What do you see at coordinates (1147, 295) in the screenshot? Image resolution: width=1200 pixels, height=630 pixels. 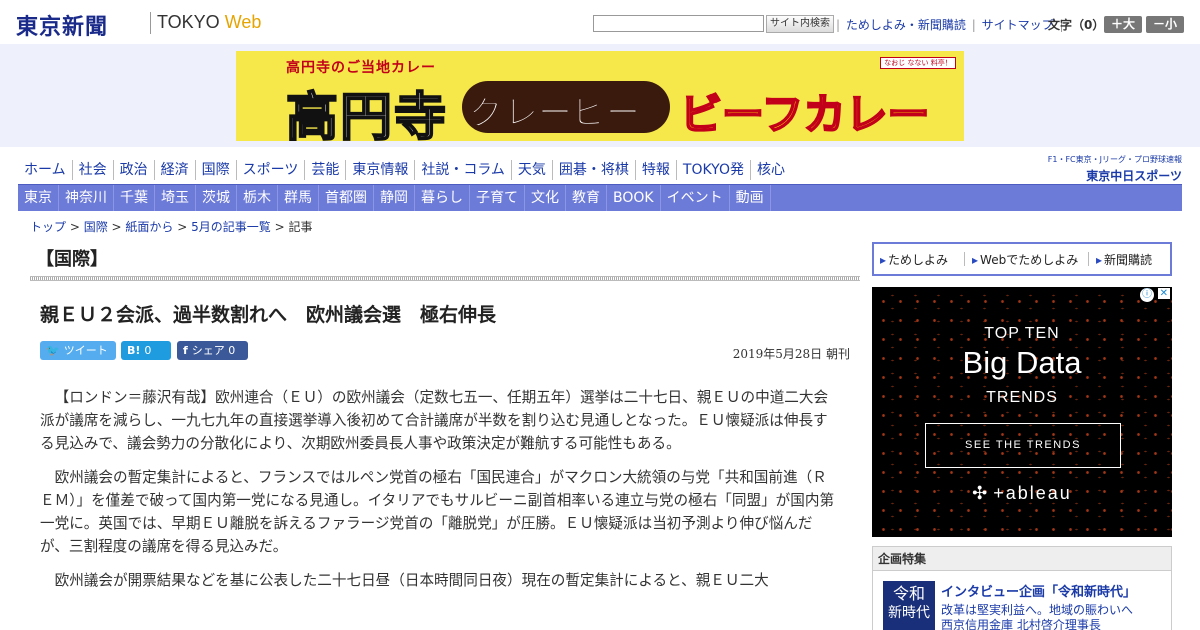 I see `ad-info-icon: ⓘ` at bounding box center [1147, 295].